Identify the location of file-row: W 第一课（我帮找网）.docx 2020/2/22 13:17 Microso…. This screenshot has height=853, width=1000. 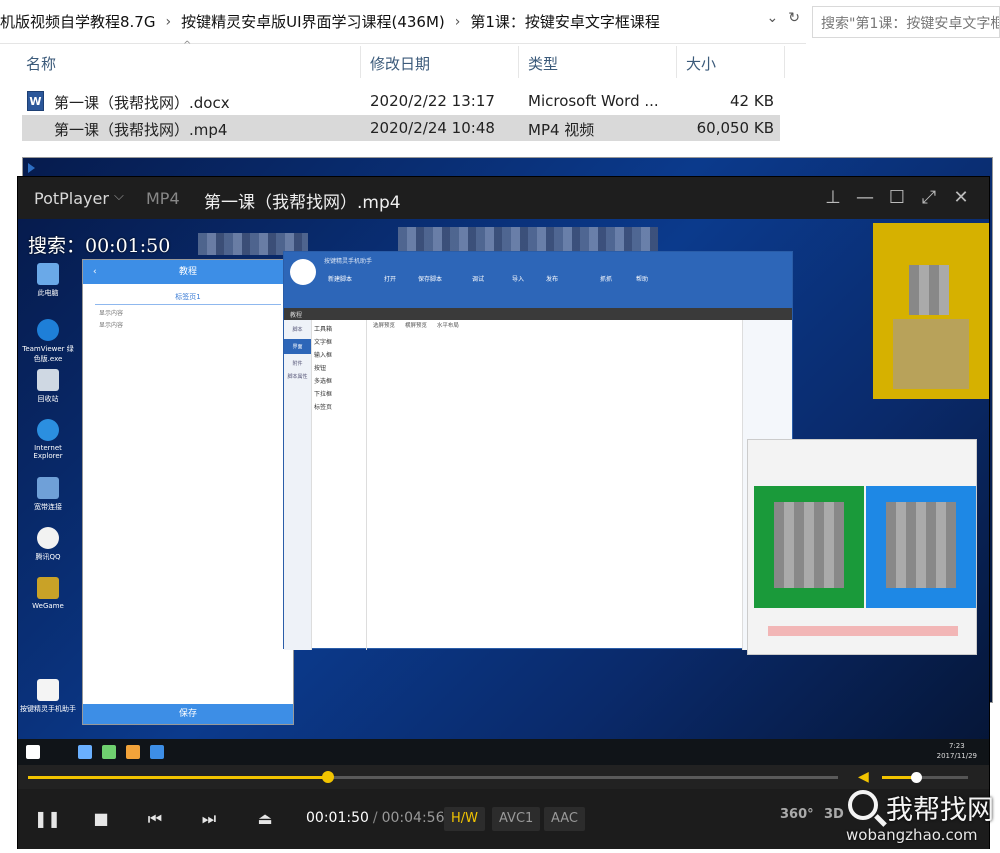
(401, 101).